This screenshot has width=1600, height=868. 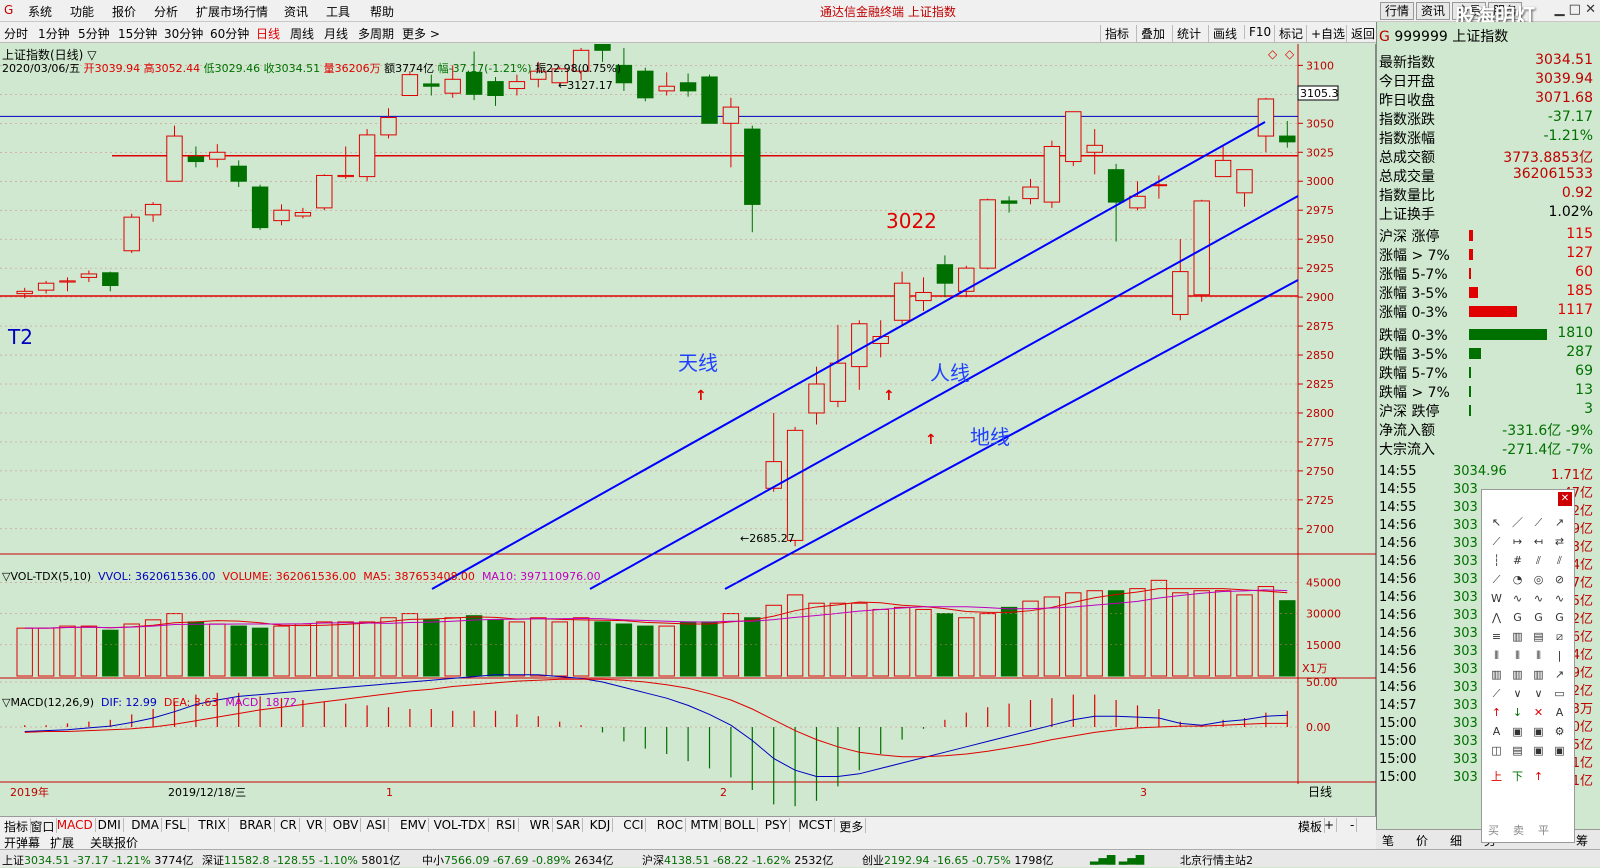 I want to click on drawing-tool-icon: ◫, so click(x=1496, y=753).